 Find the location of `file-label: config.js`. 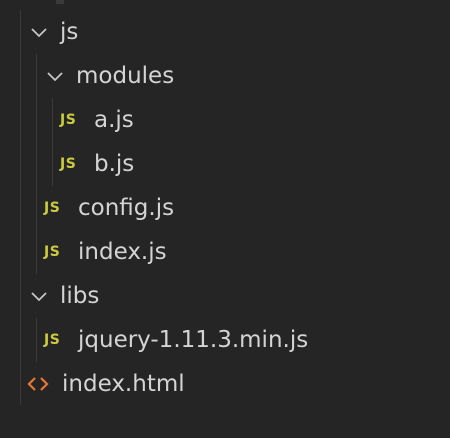

file-label: config.js is located at coordinates (126, 208).